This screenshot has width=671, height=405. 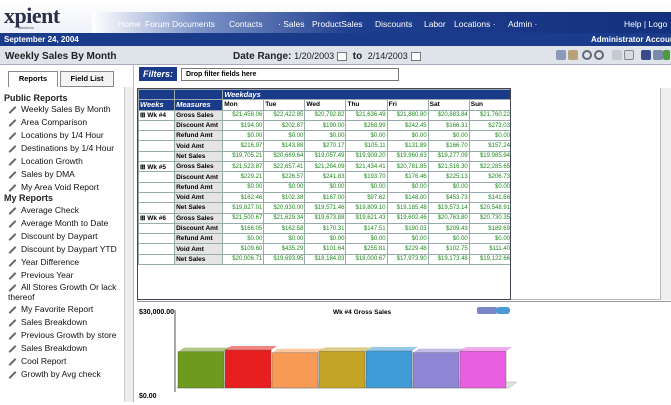 What do you see at coordinates (157, 218) in the screenshot?
I see `week-cell: ⊞ Wk #6` at bounding box center [157, 218].